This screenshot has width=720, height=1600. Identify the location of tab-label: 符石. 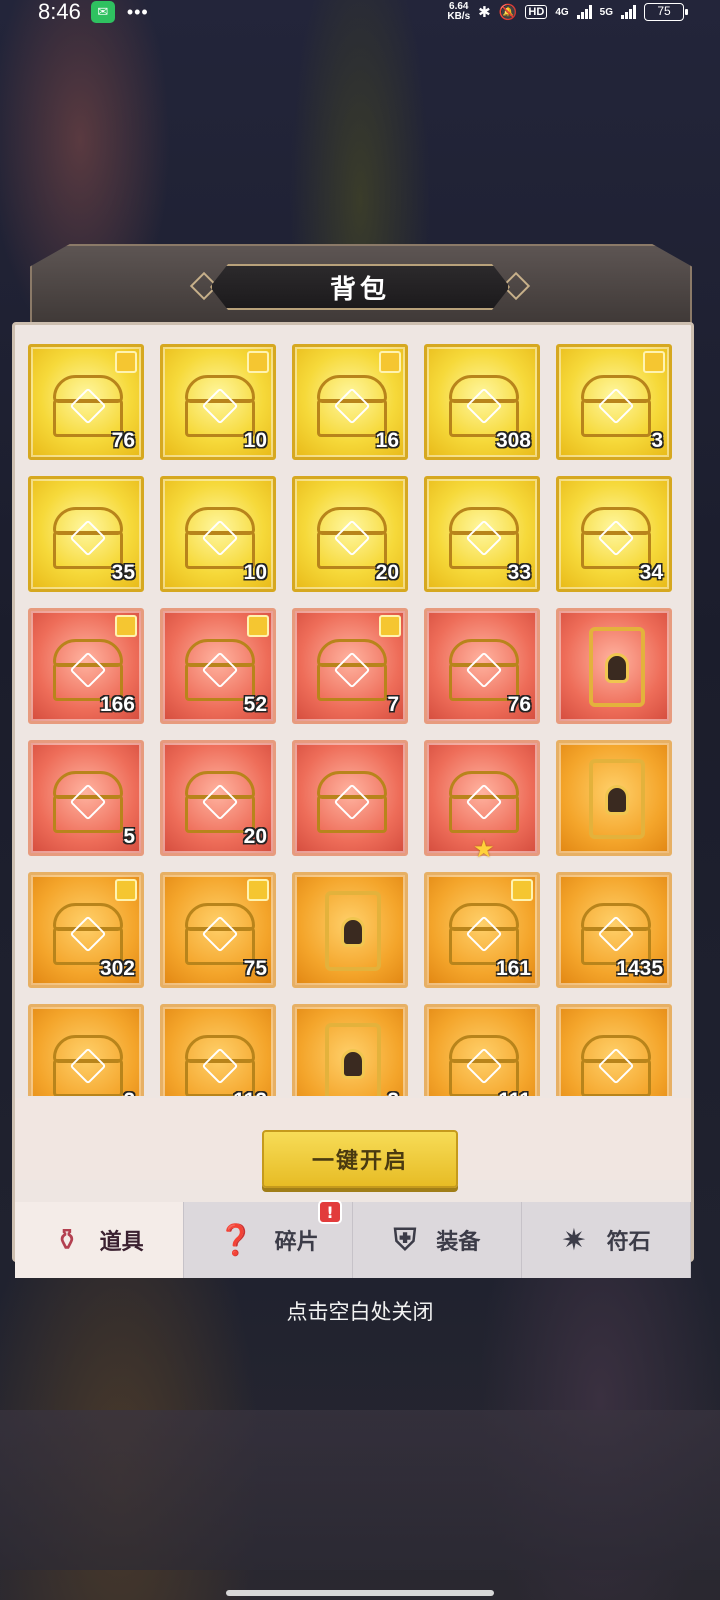
(628, 1242).